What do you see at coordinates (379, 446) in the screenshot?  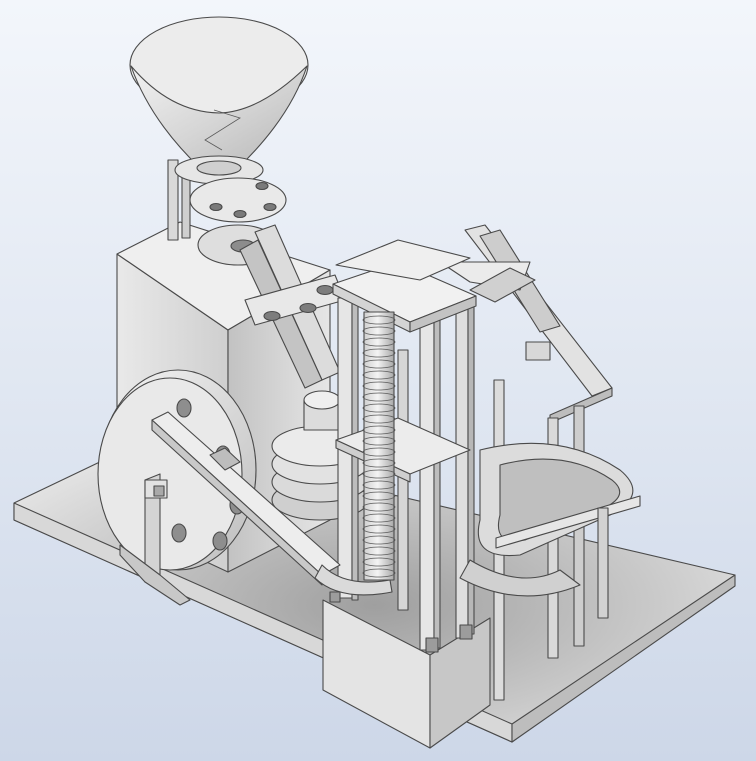 I see `helical-screw` at bounding box center [379, 446].